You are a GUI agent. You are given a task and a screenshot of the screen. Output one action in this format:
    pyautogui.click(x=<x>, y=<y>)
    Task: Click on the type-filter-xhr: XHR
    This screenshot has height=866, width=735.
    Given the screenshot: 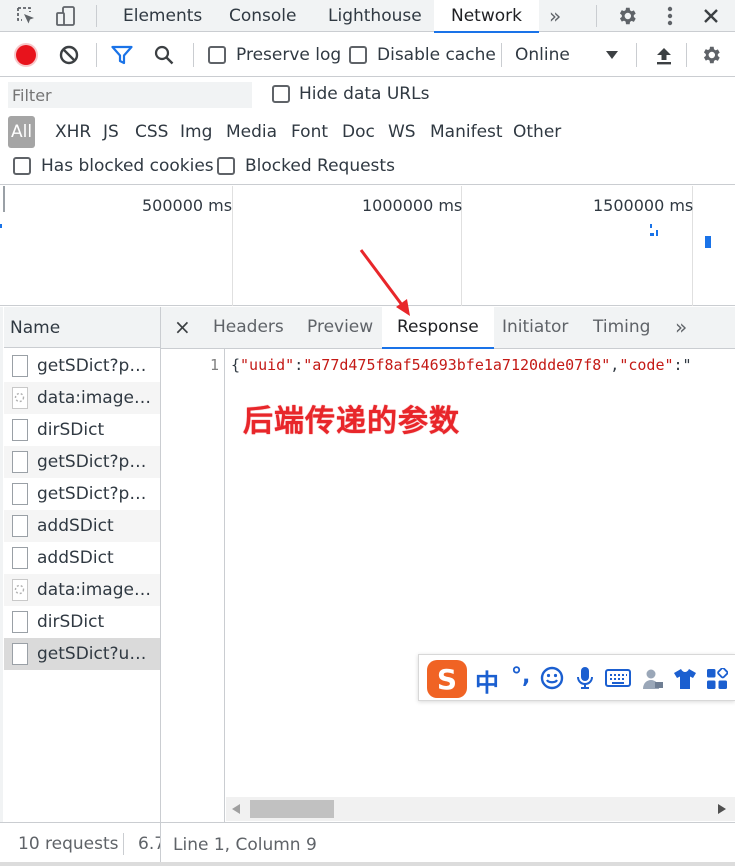 What is the action you would take?
    pyautogui.click(x=73, y=132)
    